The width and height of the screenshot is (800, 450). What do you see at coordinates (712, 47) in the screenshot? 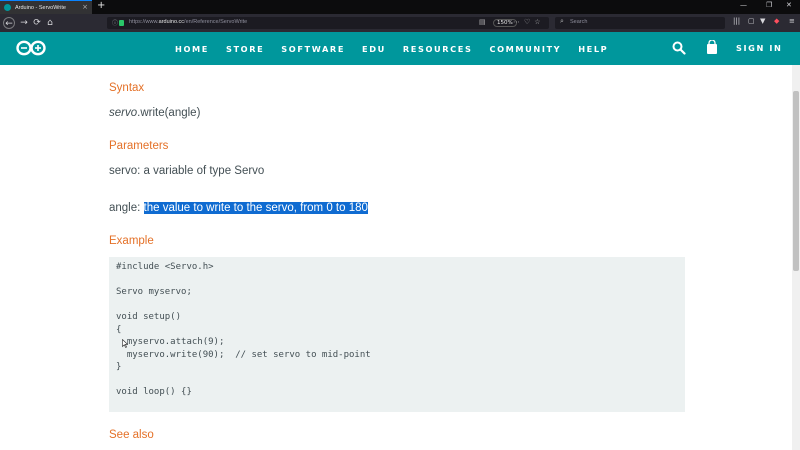
I see `cart-icon` at bounding box center [712, 47].